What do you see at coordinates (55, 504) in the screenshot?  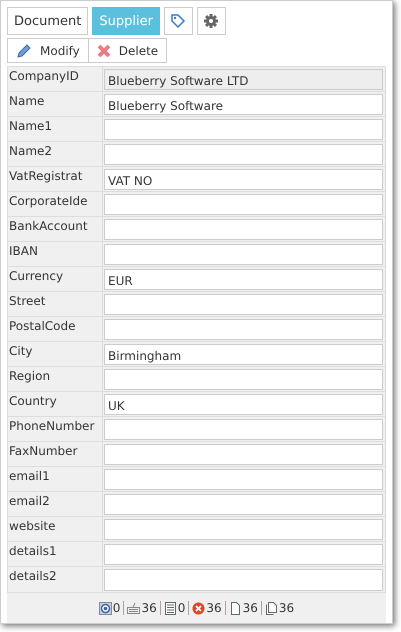 I see `field-label: email2` at bounding box center [55, 504].